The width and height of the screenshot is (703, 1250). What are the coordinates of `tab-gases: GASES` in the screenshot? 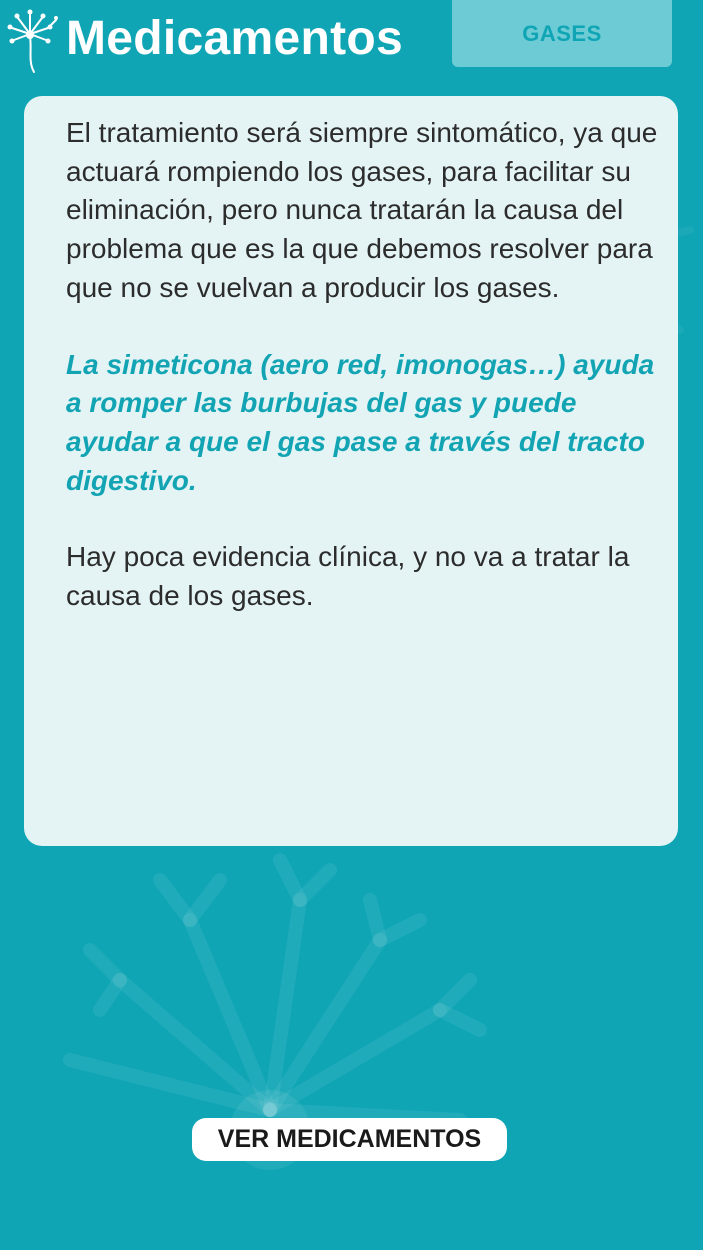 It's located at (562, 33).